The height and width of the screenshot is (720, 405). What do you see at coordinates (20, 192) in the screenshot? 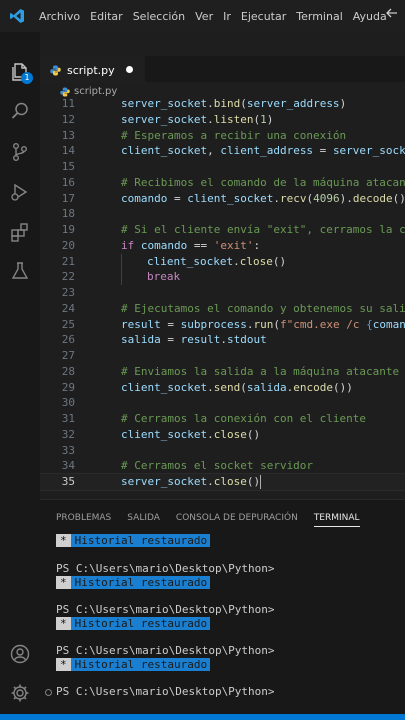
I see `run-debug-icon` at bounding box center [20, 192].